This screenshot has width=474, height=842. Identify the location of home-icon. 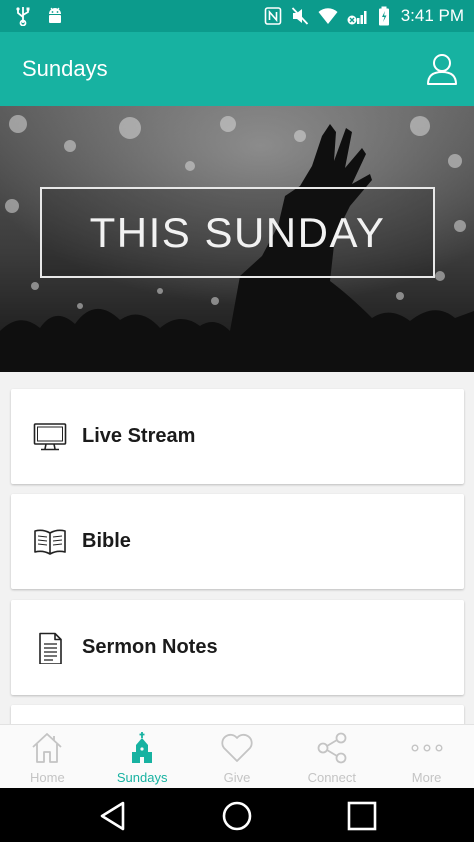
(47, 748).